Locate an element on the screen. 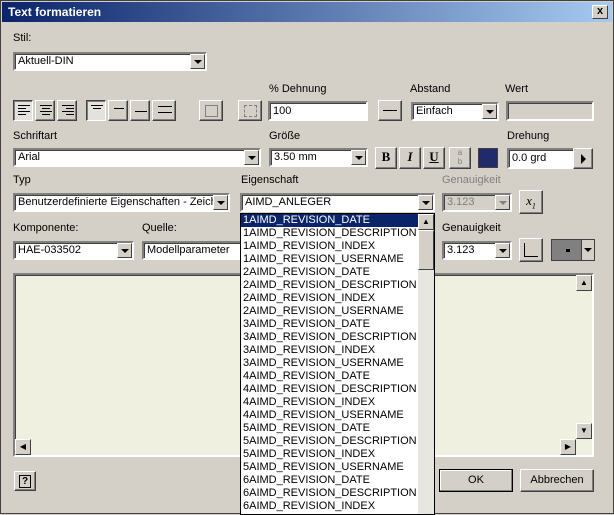  dropdown-option: 4AIMD_REVISION_DESCRIPTION is located at coordinates (337, 389).